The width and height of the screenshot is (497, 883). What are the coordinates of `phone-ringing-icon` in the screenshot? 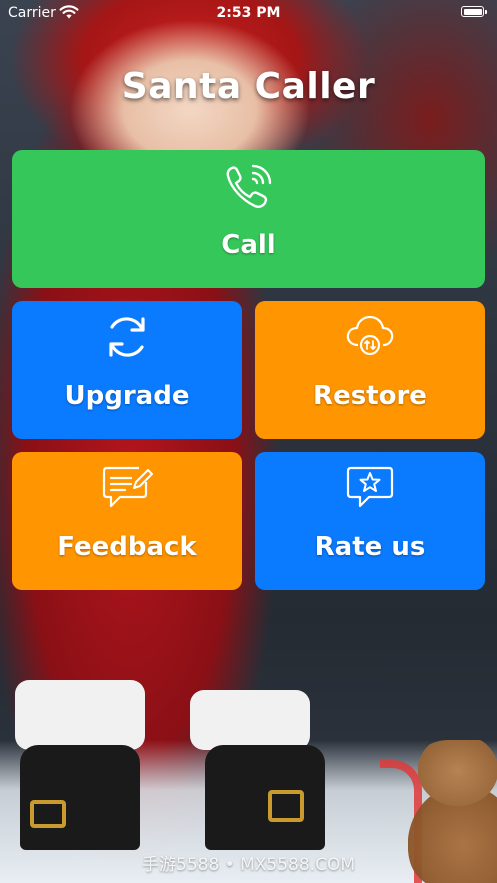 It's located at (248, 186).